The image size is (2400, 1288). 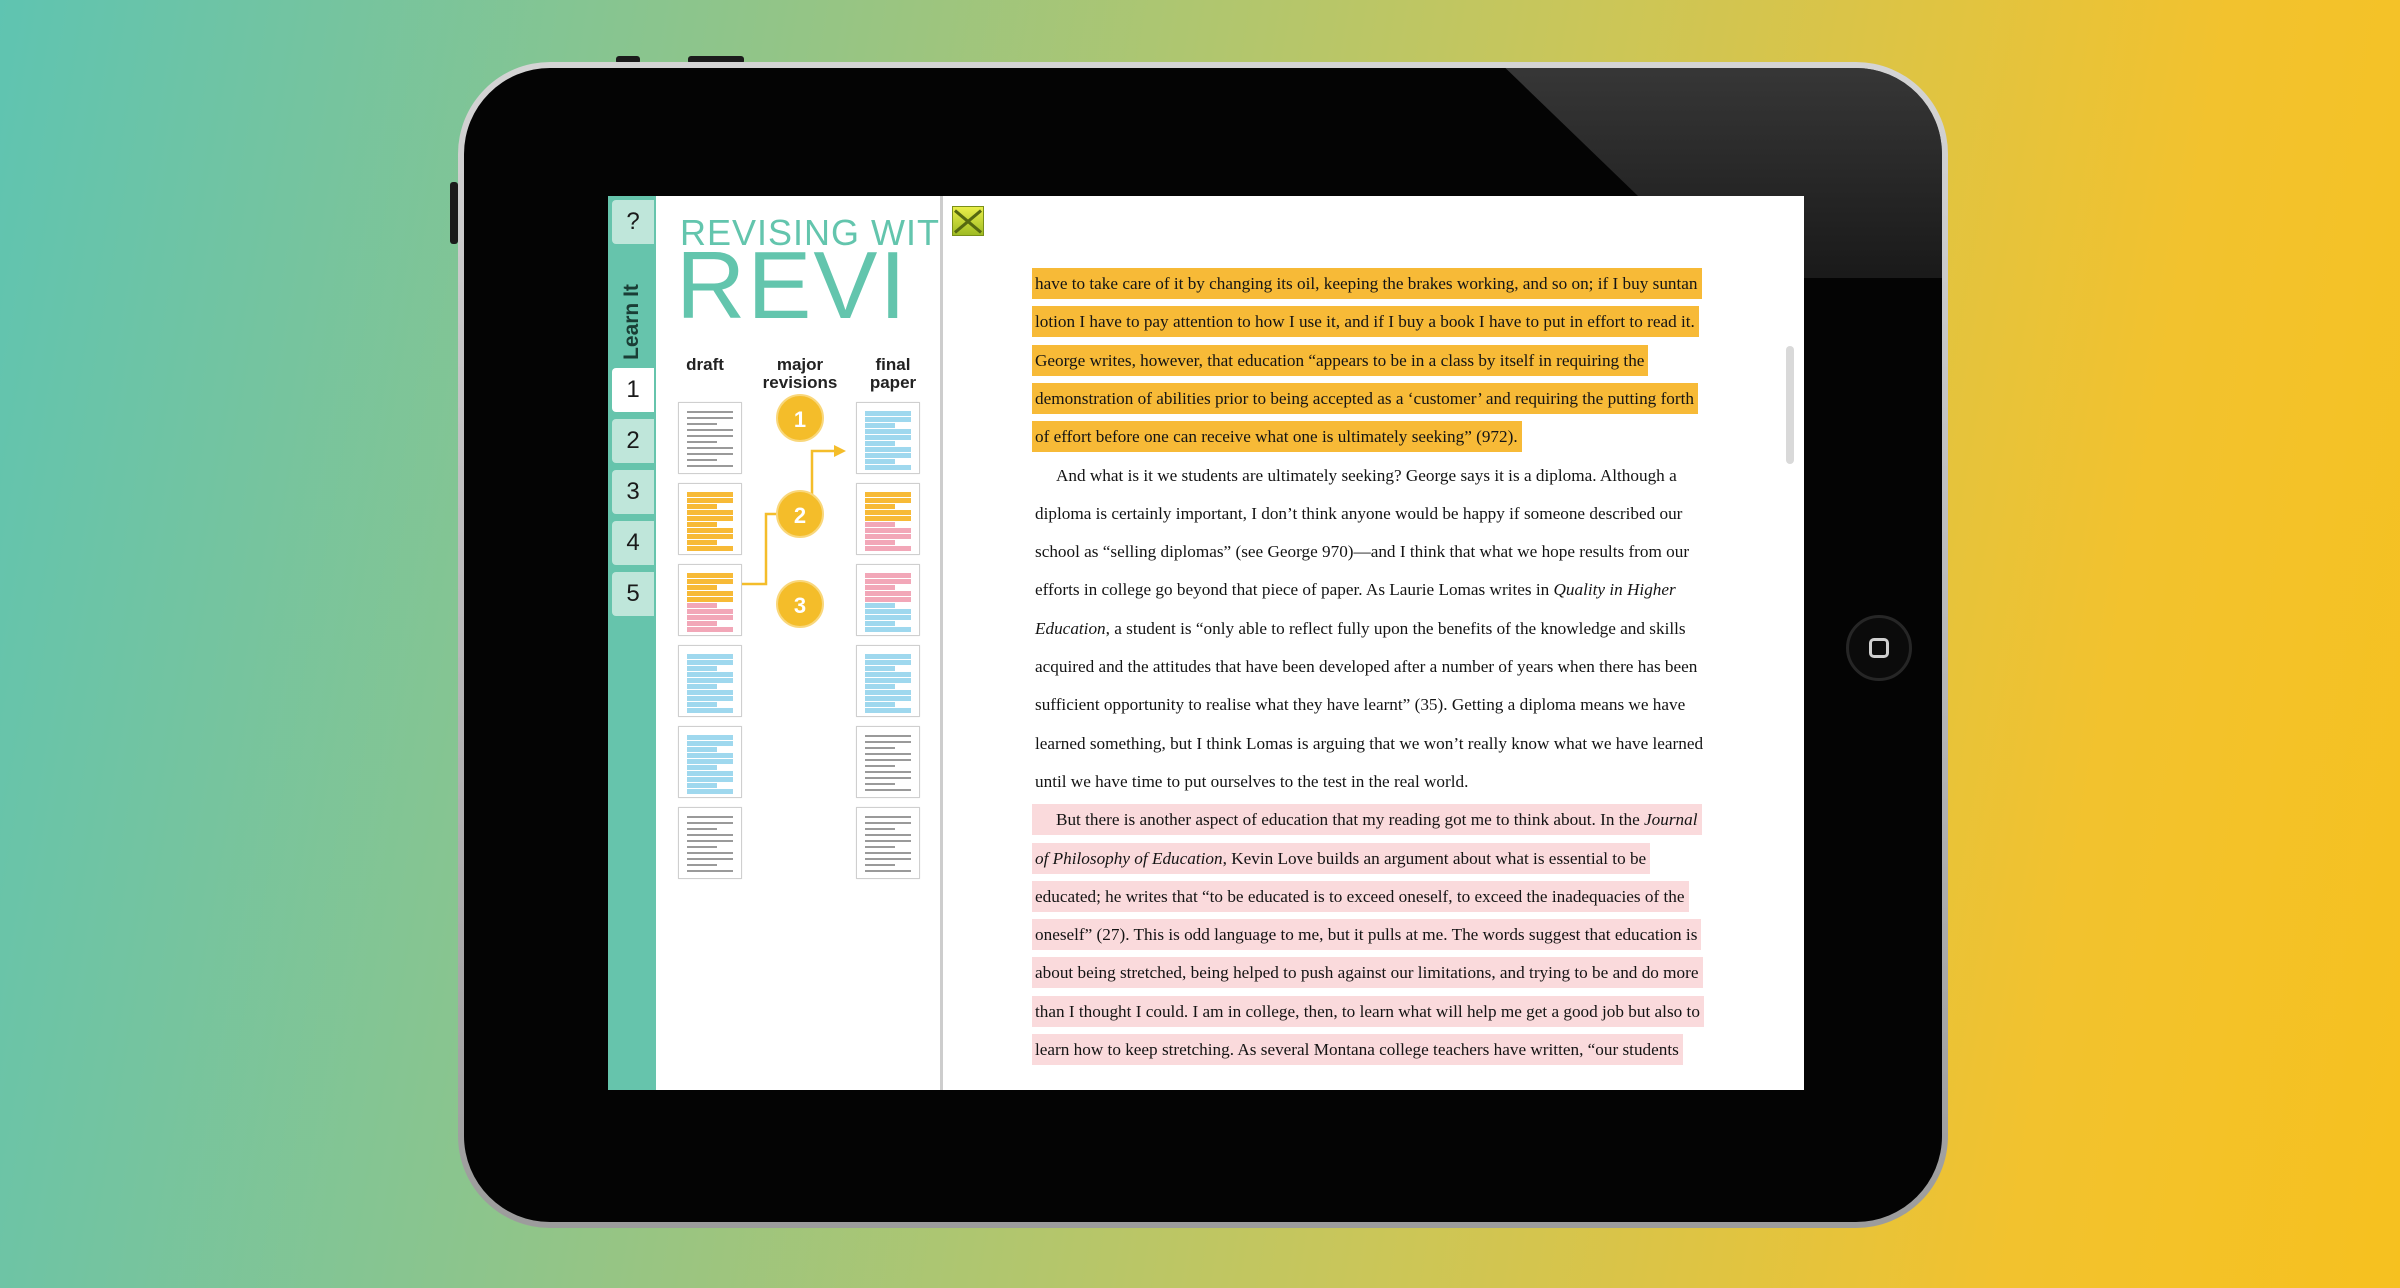 I want to click on tab-5: 5, so click(x=633, y=594).